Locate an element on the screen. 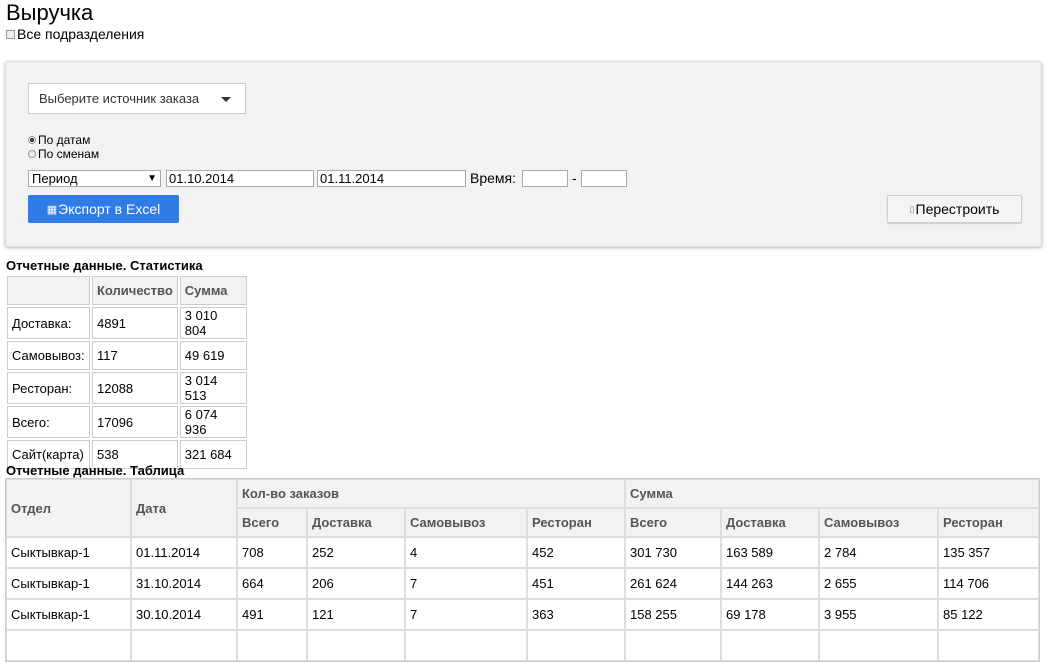  stats-row: Ресторан: 12088 3 014 513 is located at coordinates (127, 388).